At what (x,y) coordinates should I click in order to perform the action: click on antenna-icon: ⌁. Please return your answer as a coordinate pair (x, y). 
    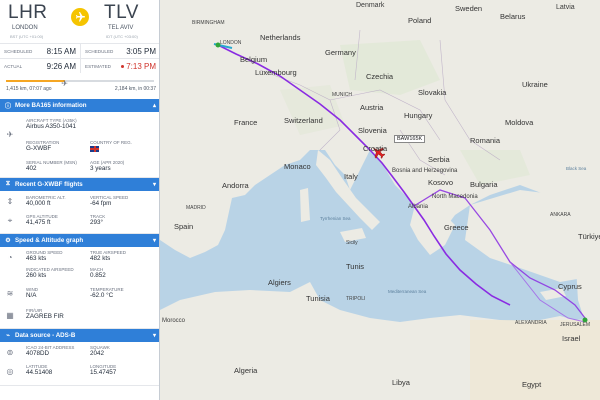
    Looking at the image, I should click on (8, 336).